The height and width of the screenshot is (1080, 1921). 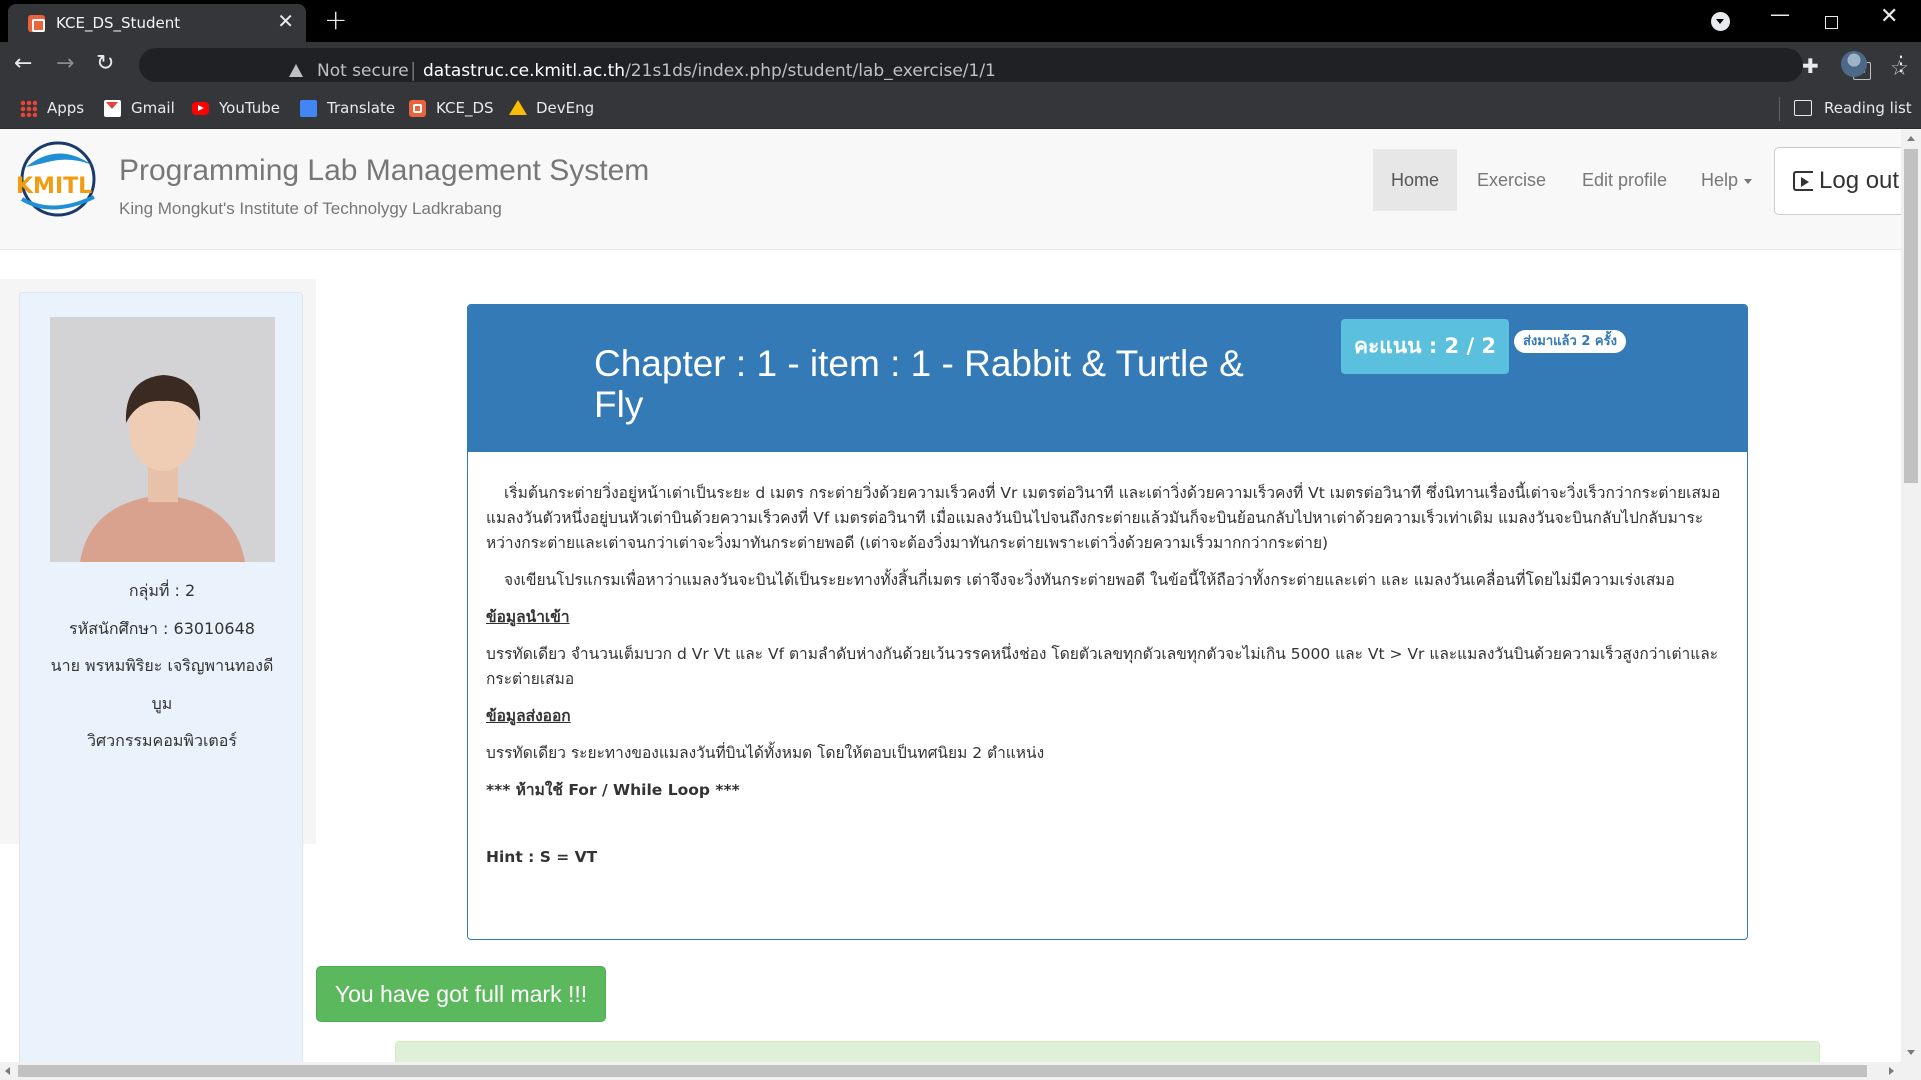 I want to click on horizontal-scrollbar, so click(x=960, y=1071).